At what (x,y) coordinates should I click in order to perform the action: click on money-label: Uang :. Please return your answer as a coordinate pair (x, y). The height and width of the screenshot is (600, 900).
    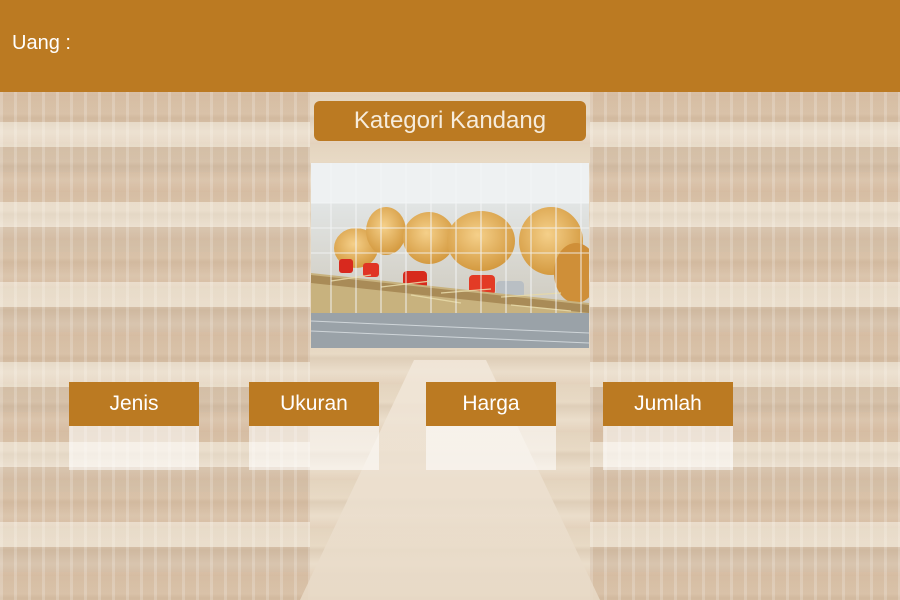
    Looking at the image, I should click on (41, 43).